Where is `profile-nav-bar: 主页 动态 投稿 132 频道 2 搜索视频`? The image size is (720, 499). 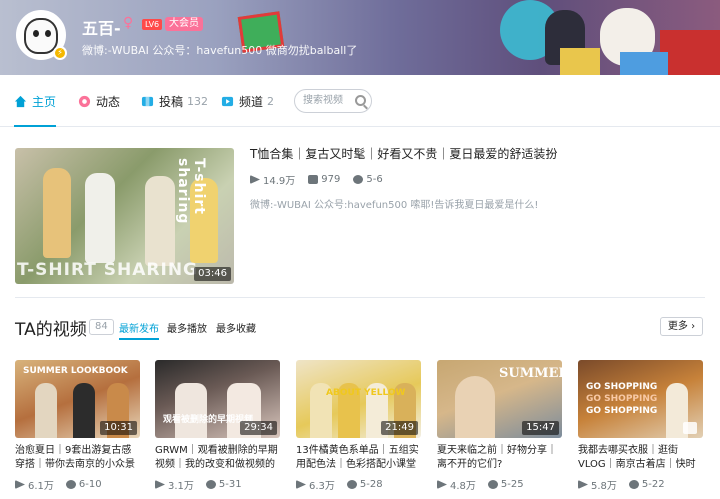
profile-nav-bar: 主页 动态 投稿 132 频道 2 搜索视频 is located at coordinates (360, 101).